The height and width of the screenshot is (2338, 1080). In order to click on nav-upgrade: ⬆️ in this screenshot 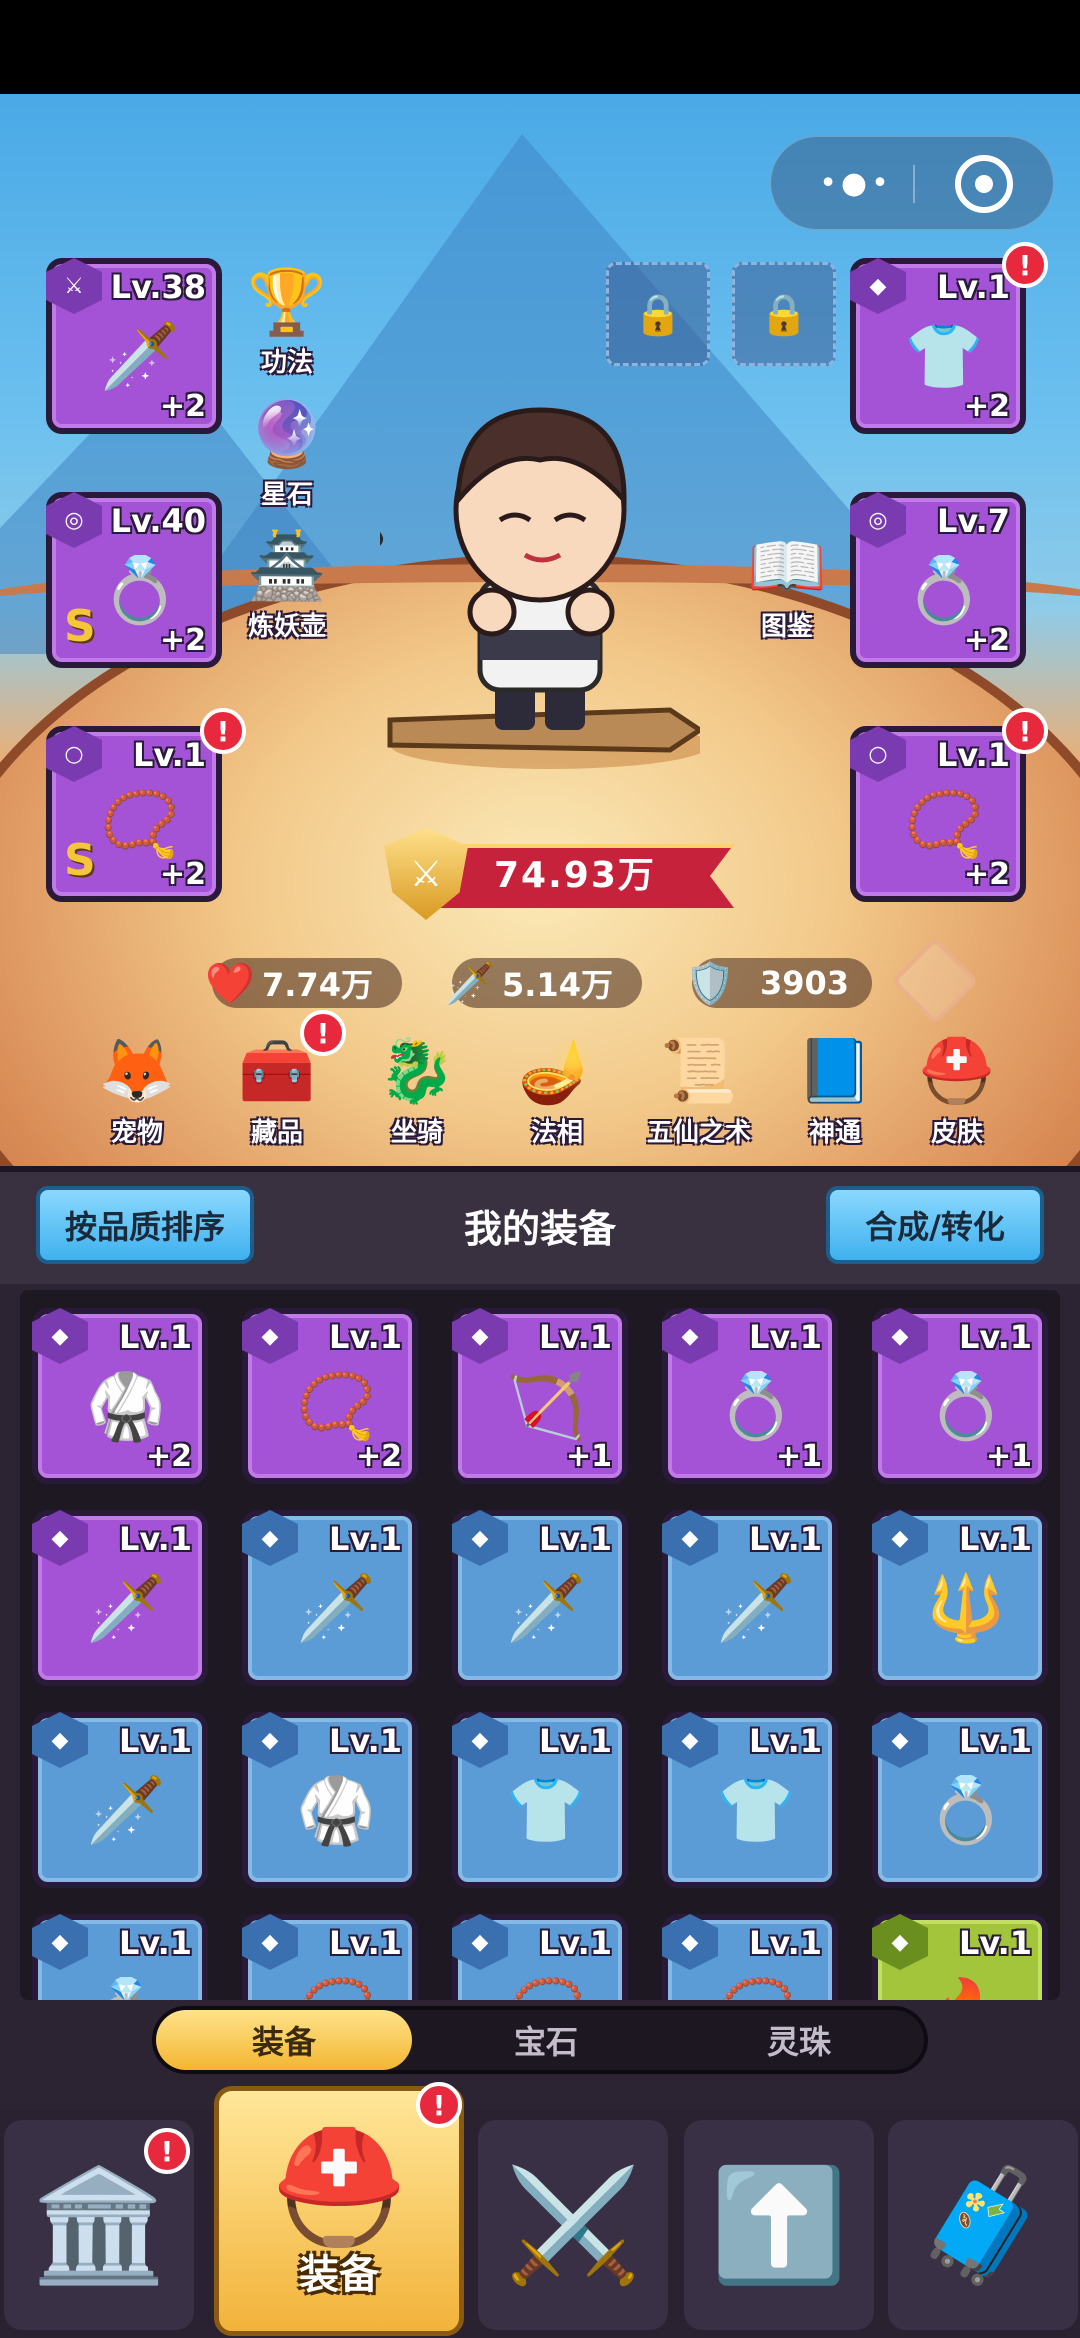, I will do `click(779, 2225)`.